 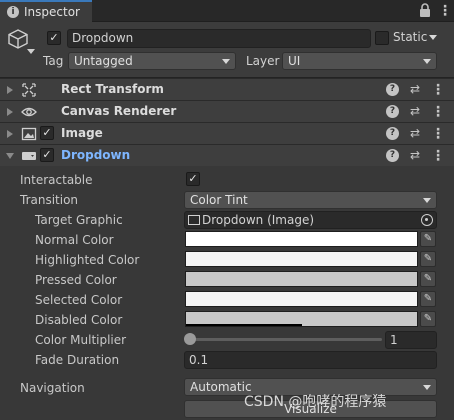 I want to click on gameobject-cube-icon, so click(x=18, y=39).